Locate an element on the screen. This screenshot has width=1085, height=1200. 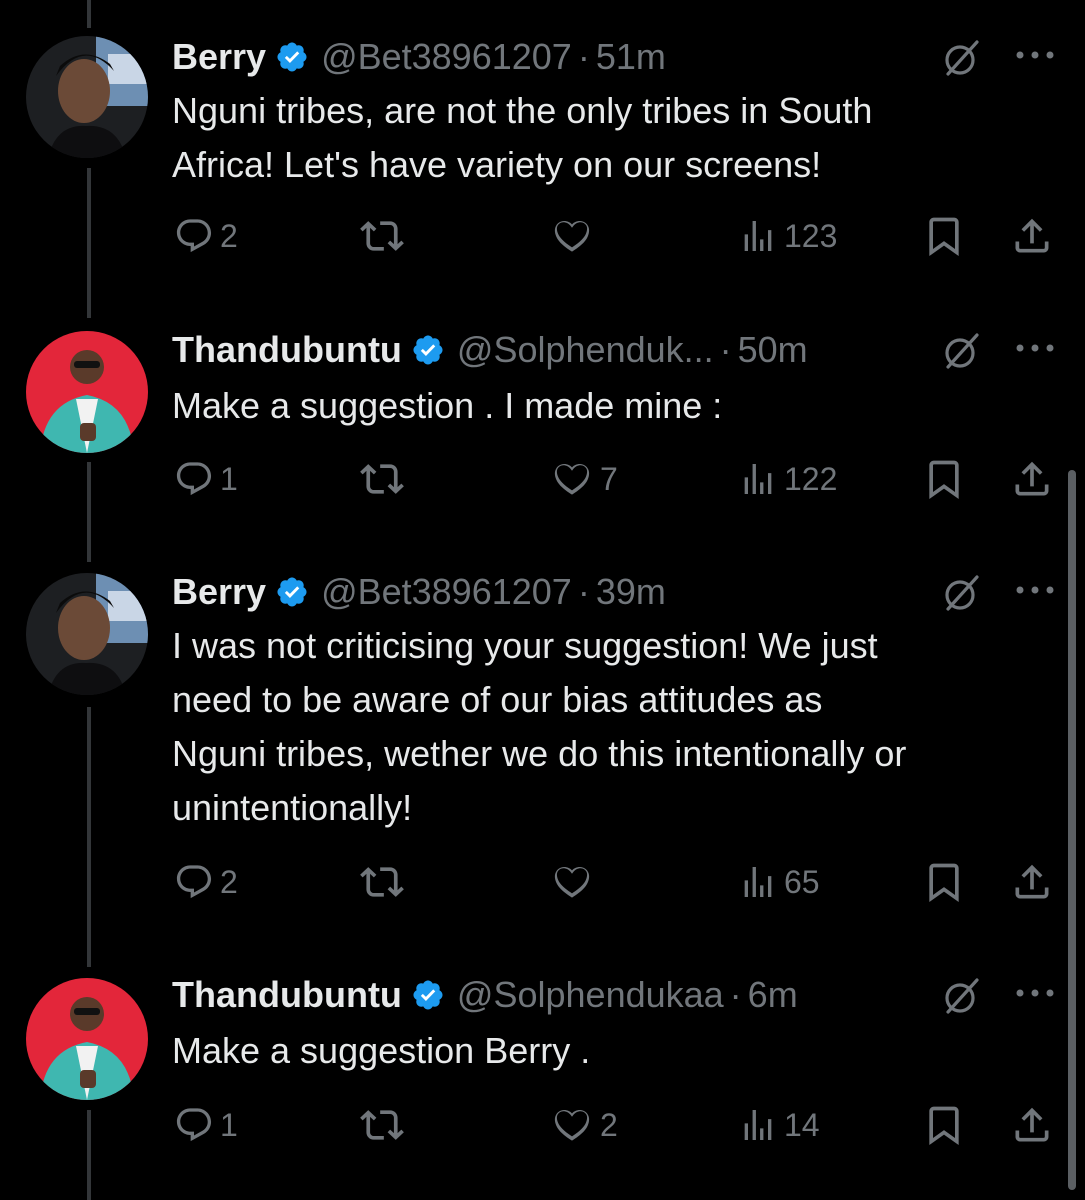
reply-count: 2 is located at coordinates (229, 235).